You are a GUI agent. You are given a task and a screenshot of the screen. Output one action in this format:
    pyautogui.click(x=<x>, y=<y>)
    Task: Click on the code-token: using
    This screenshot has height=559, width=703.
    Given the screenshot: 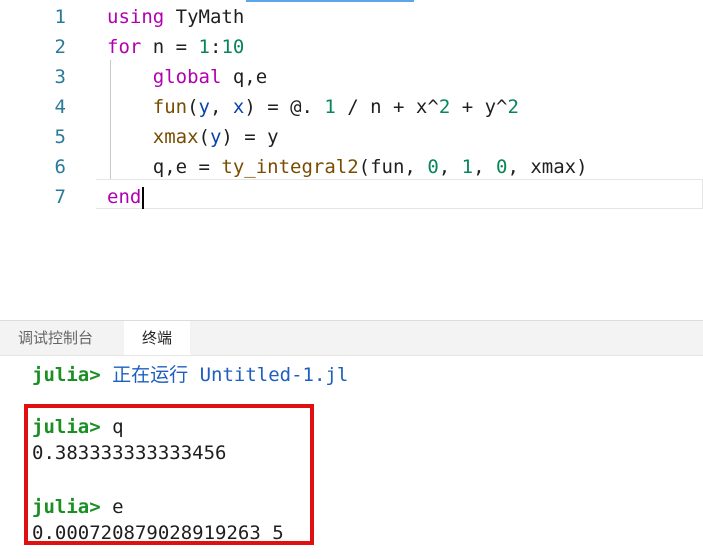 What is the action you would take?
    pyautogui.click(x=136, y=17)
    